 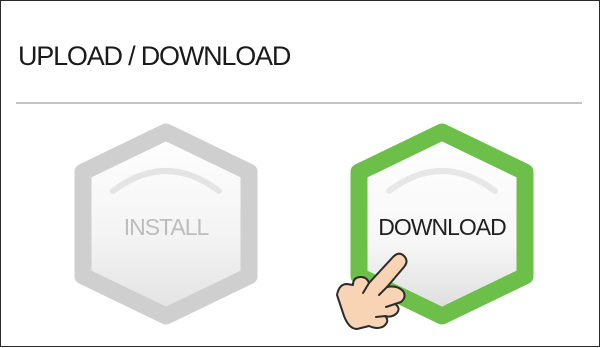 What do you see at coordinates (166, 227) in the screenshot?
I see `install-button-label: INSTALL` at bounding box center [166, 227].